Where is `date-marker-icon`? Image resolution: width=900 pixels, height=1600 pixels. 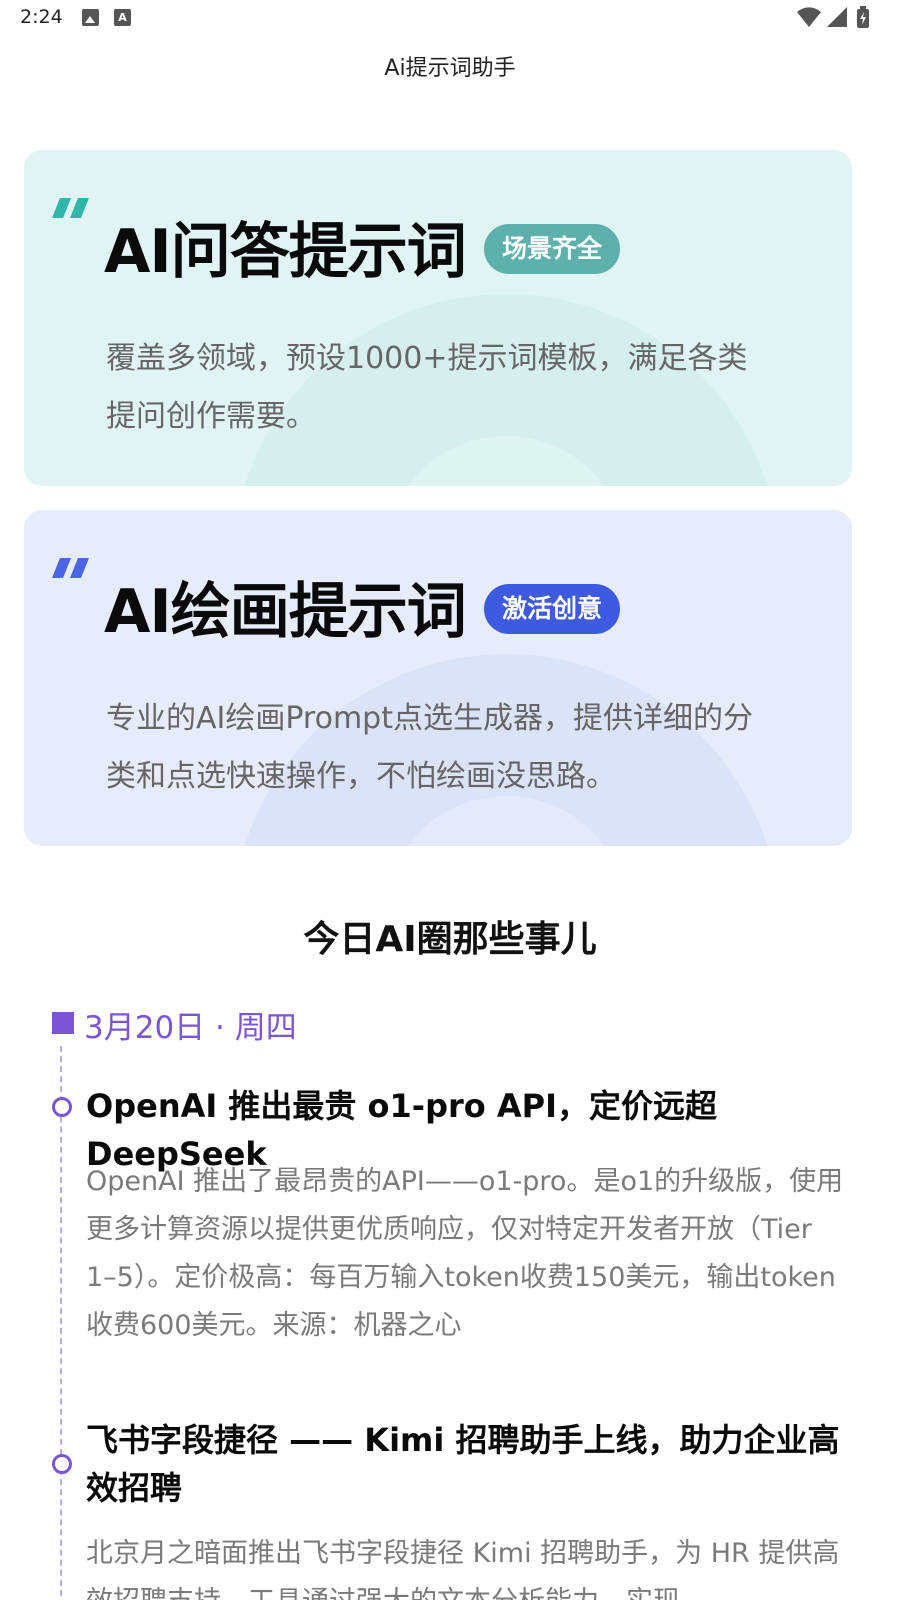 date-marker-icon is located at coordinates (63, 1023).